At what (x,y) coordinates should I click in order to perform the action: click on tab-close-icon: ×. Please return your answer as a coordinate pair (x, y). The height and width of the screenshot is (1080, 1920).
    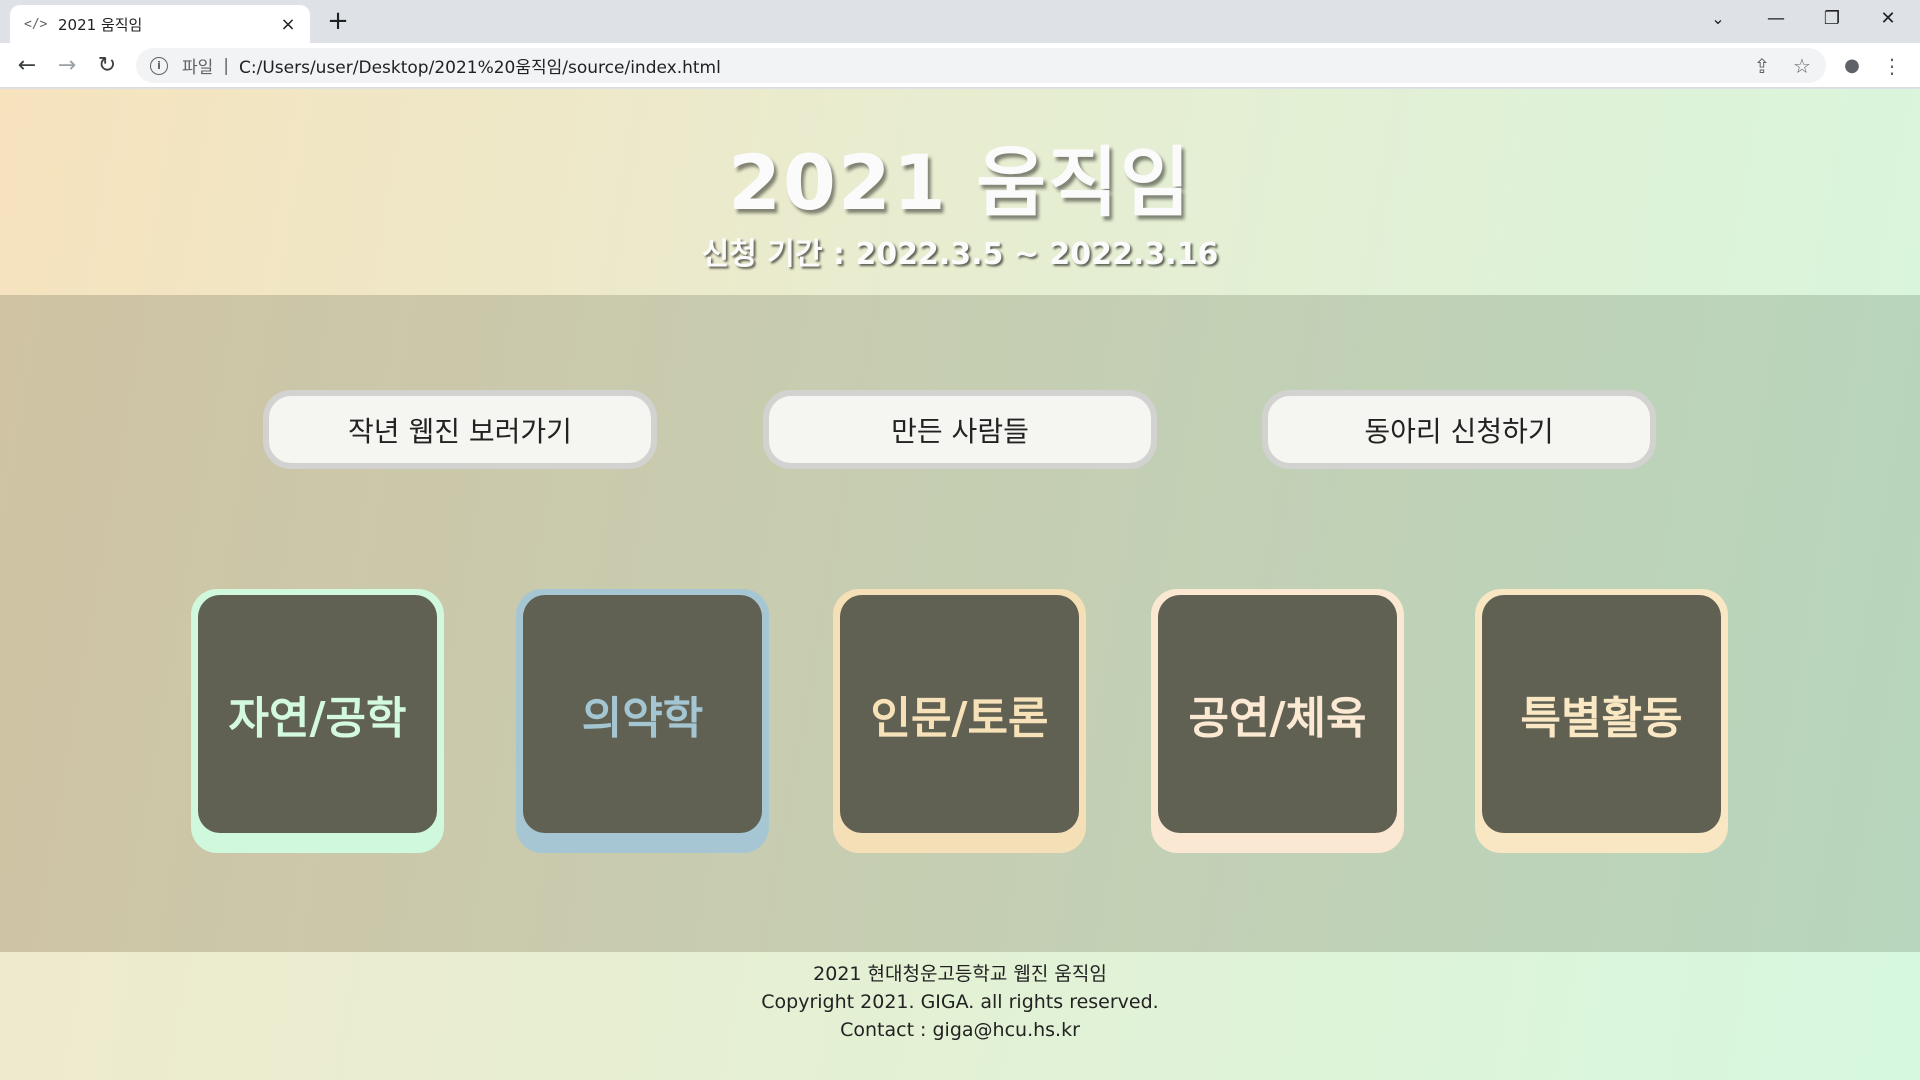
    Looking at the image, I should click on (288, 24).